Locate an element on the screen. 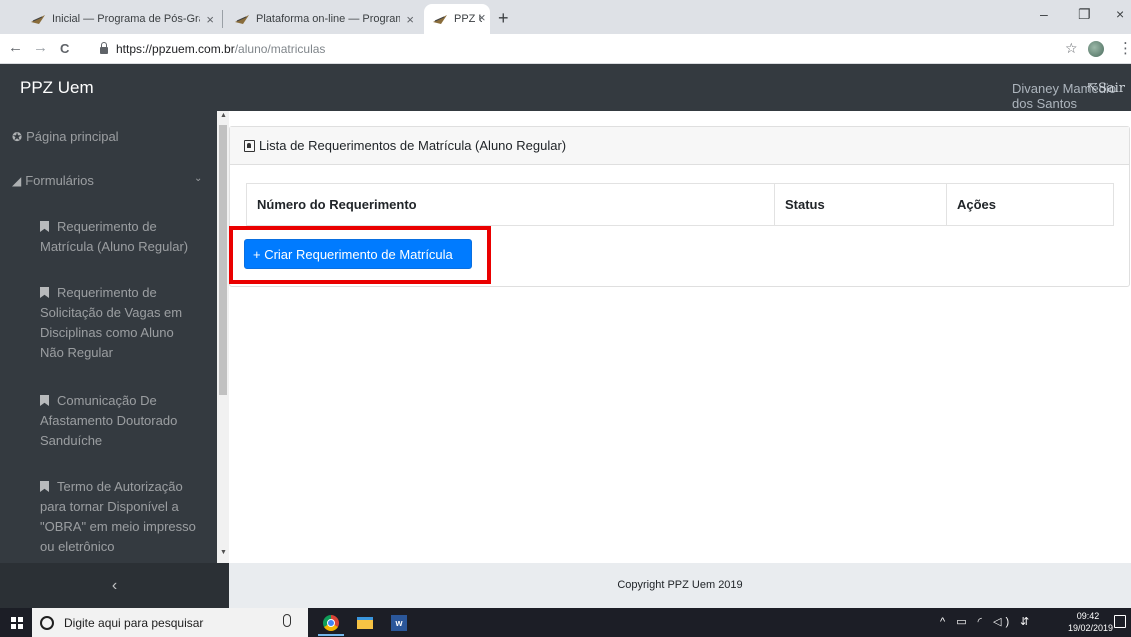 This screenshot has width=1131, height=637. sidebar-item-label: Página principal is located at coordinates (72, 136).